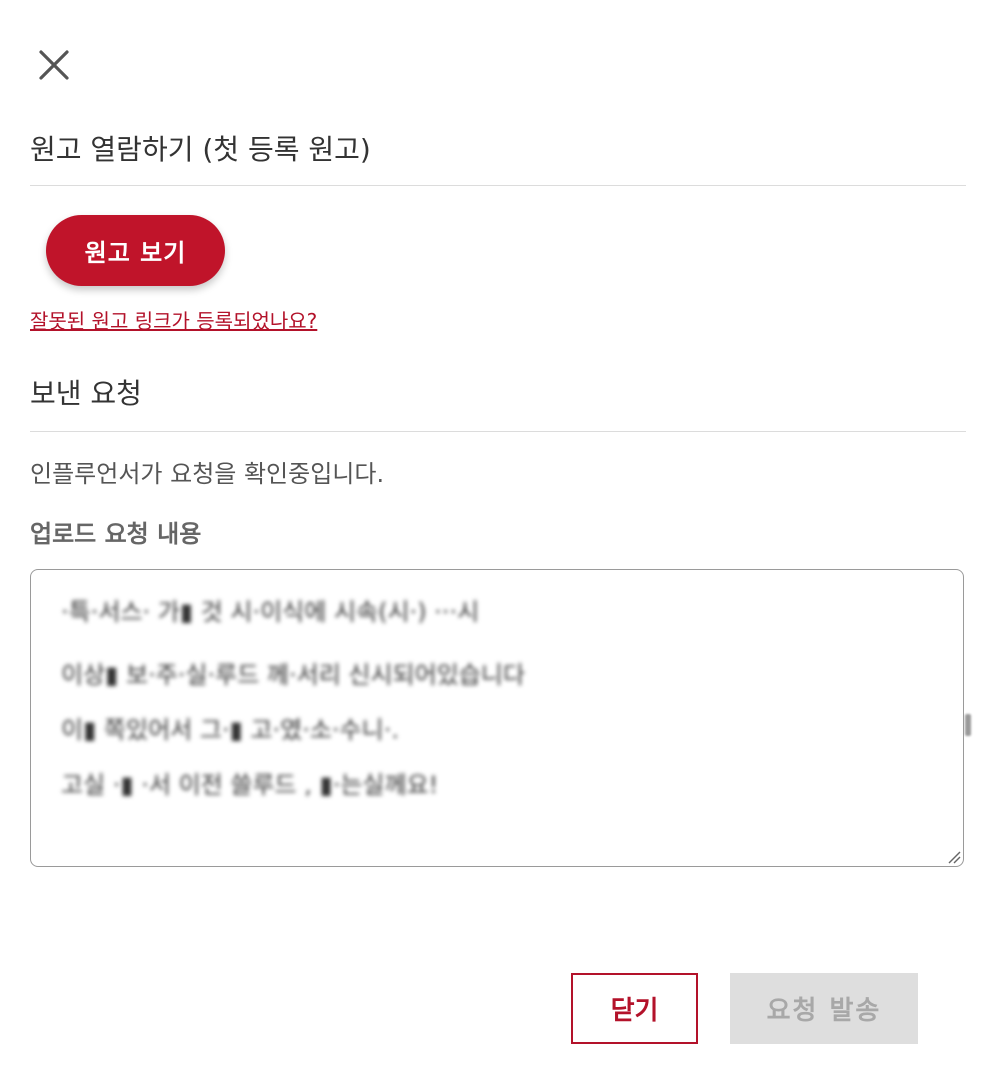  I want to click on request-content-line: 이▮ 쪽있어서 그·▮ 고·였·소·수니·., so click(230, 730).